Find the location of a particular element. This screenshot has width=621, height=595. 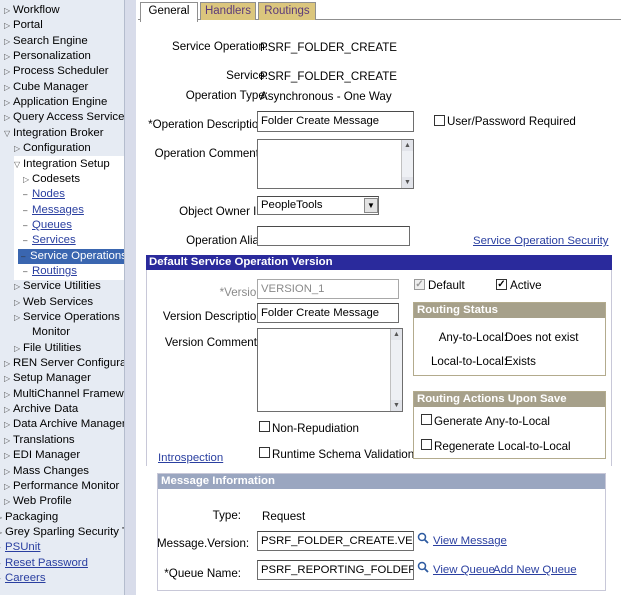

view-message-link: View Message is located at coordinates (470, 541).